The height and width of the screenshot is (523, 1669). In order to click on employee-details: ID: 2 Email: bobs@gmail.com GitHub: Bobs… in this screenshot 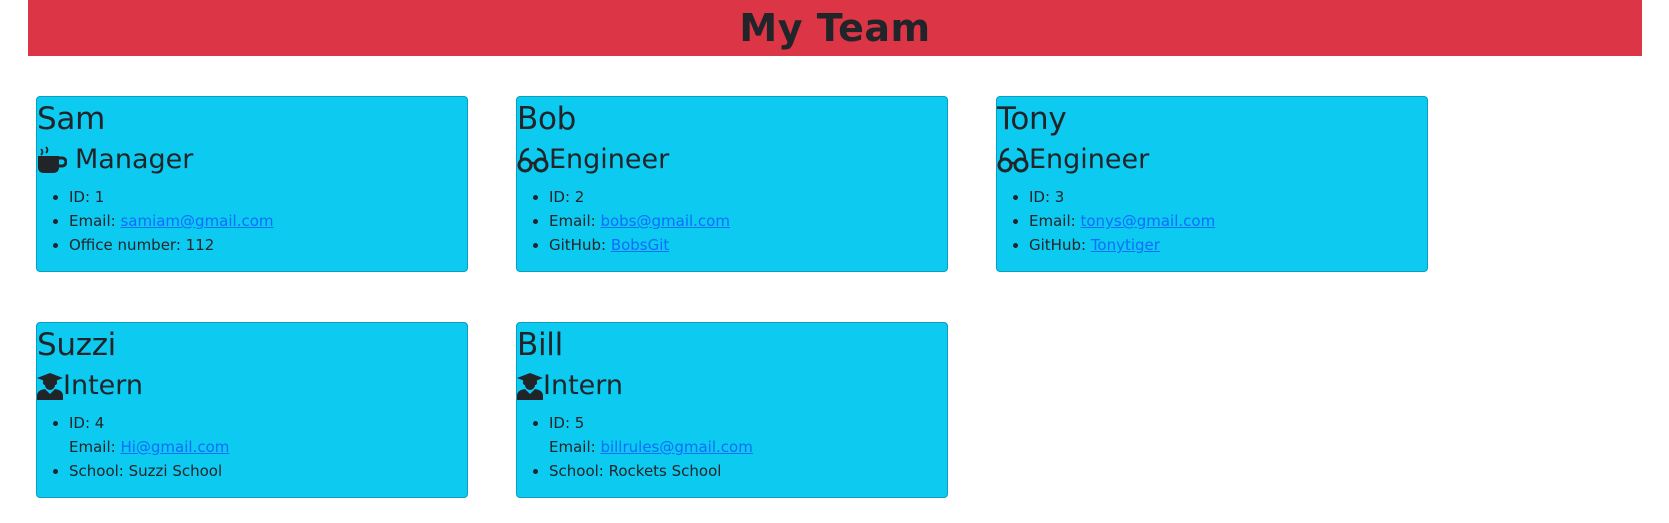, I will do `click(732, 221)`.